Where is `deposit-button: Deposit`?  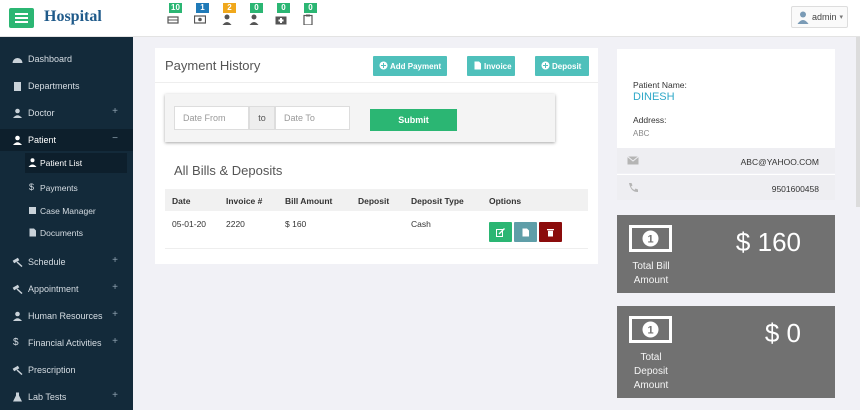
deposit-button: Deposit is located at coordinates (562, 66).